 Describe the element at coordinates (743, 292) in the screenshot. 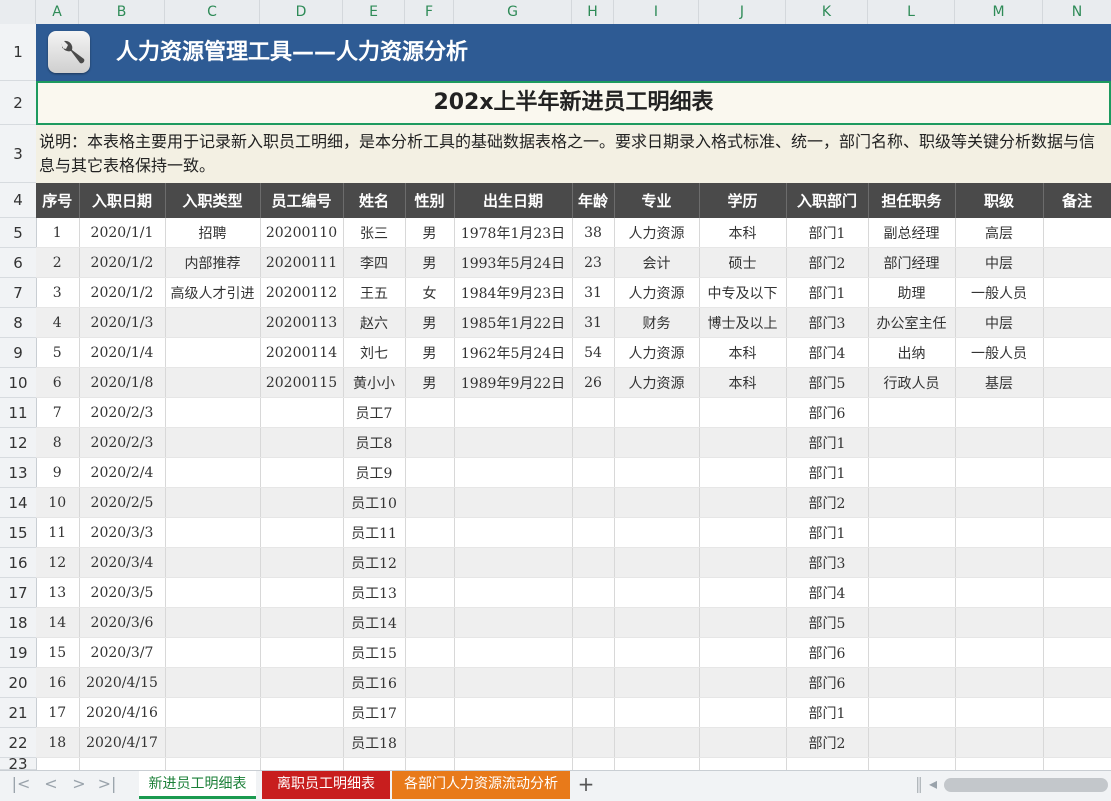

I see `table-cell: 中专及以下` at that location.